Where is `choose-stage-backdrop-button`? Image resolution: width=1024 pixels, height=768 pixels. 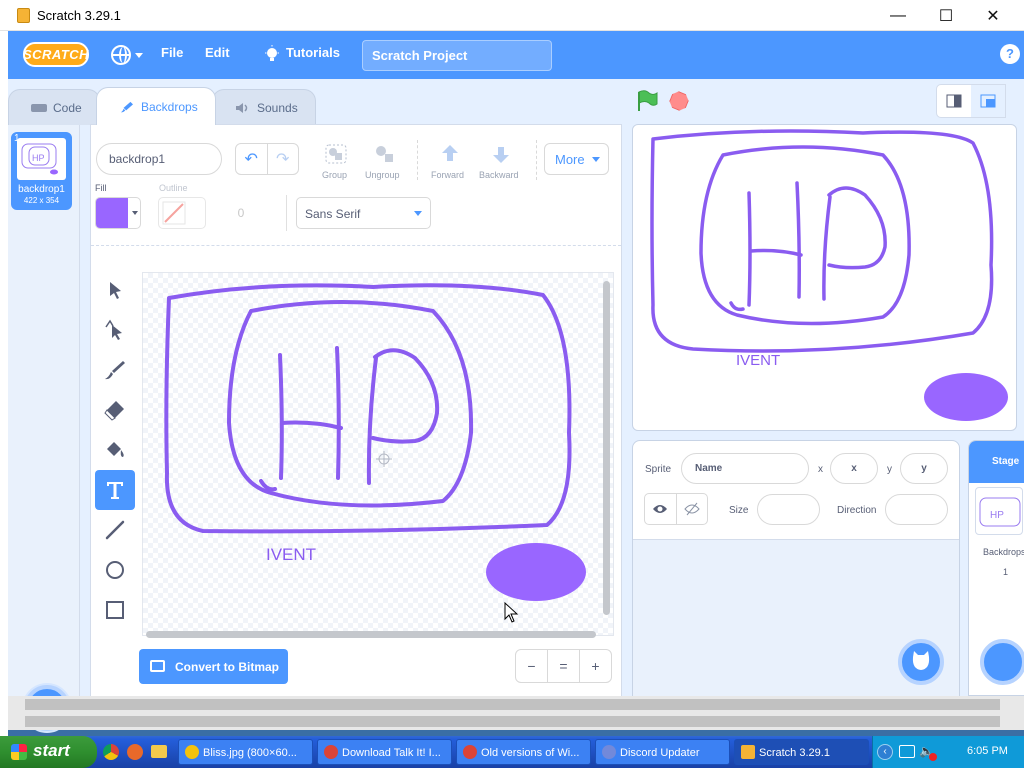 choose-stage-backdrop-button is located at coordinates (1002, 662).